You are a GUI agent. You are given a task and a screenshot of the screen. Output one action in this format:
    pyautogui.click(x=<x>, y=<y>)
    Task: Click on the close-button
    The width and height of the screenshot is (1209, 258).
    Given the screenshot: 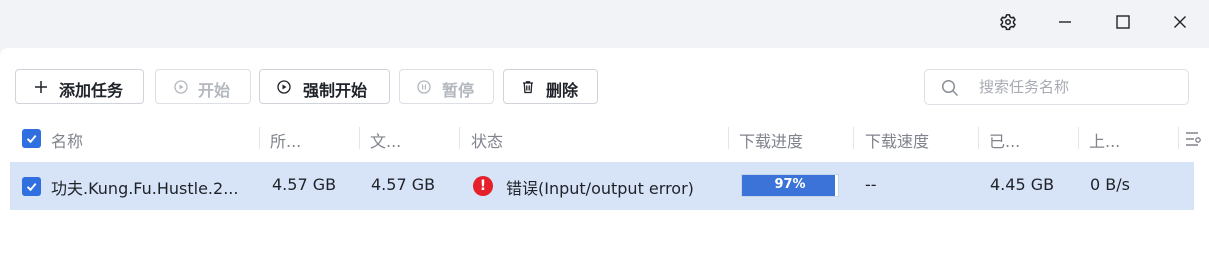 What is the action you would take?
    pyautogui.click(x=1180, y=22)
    